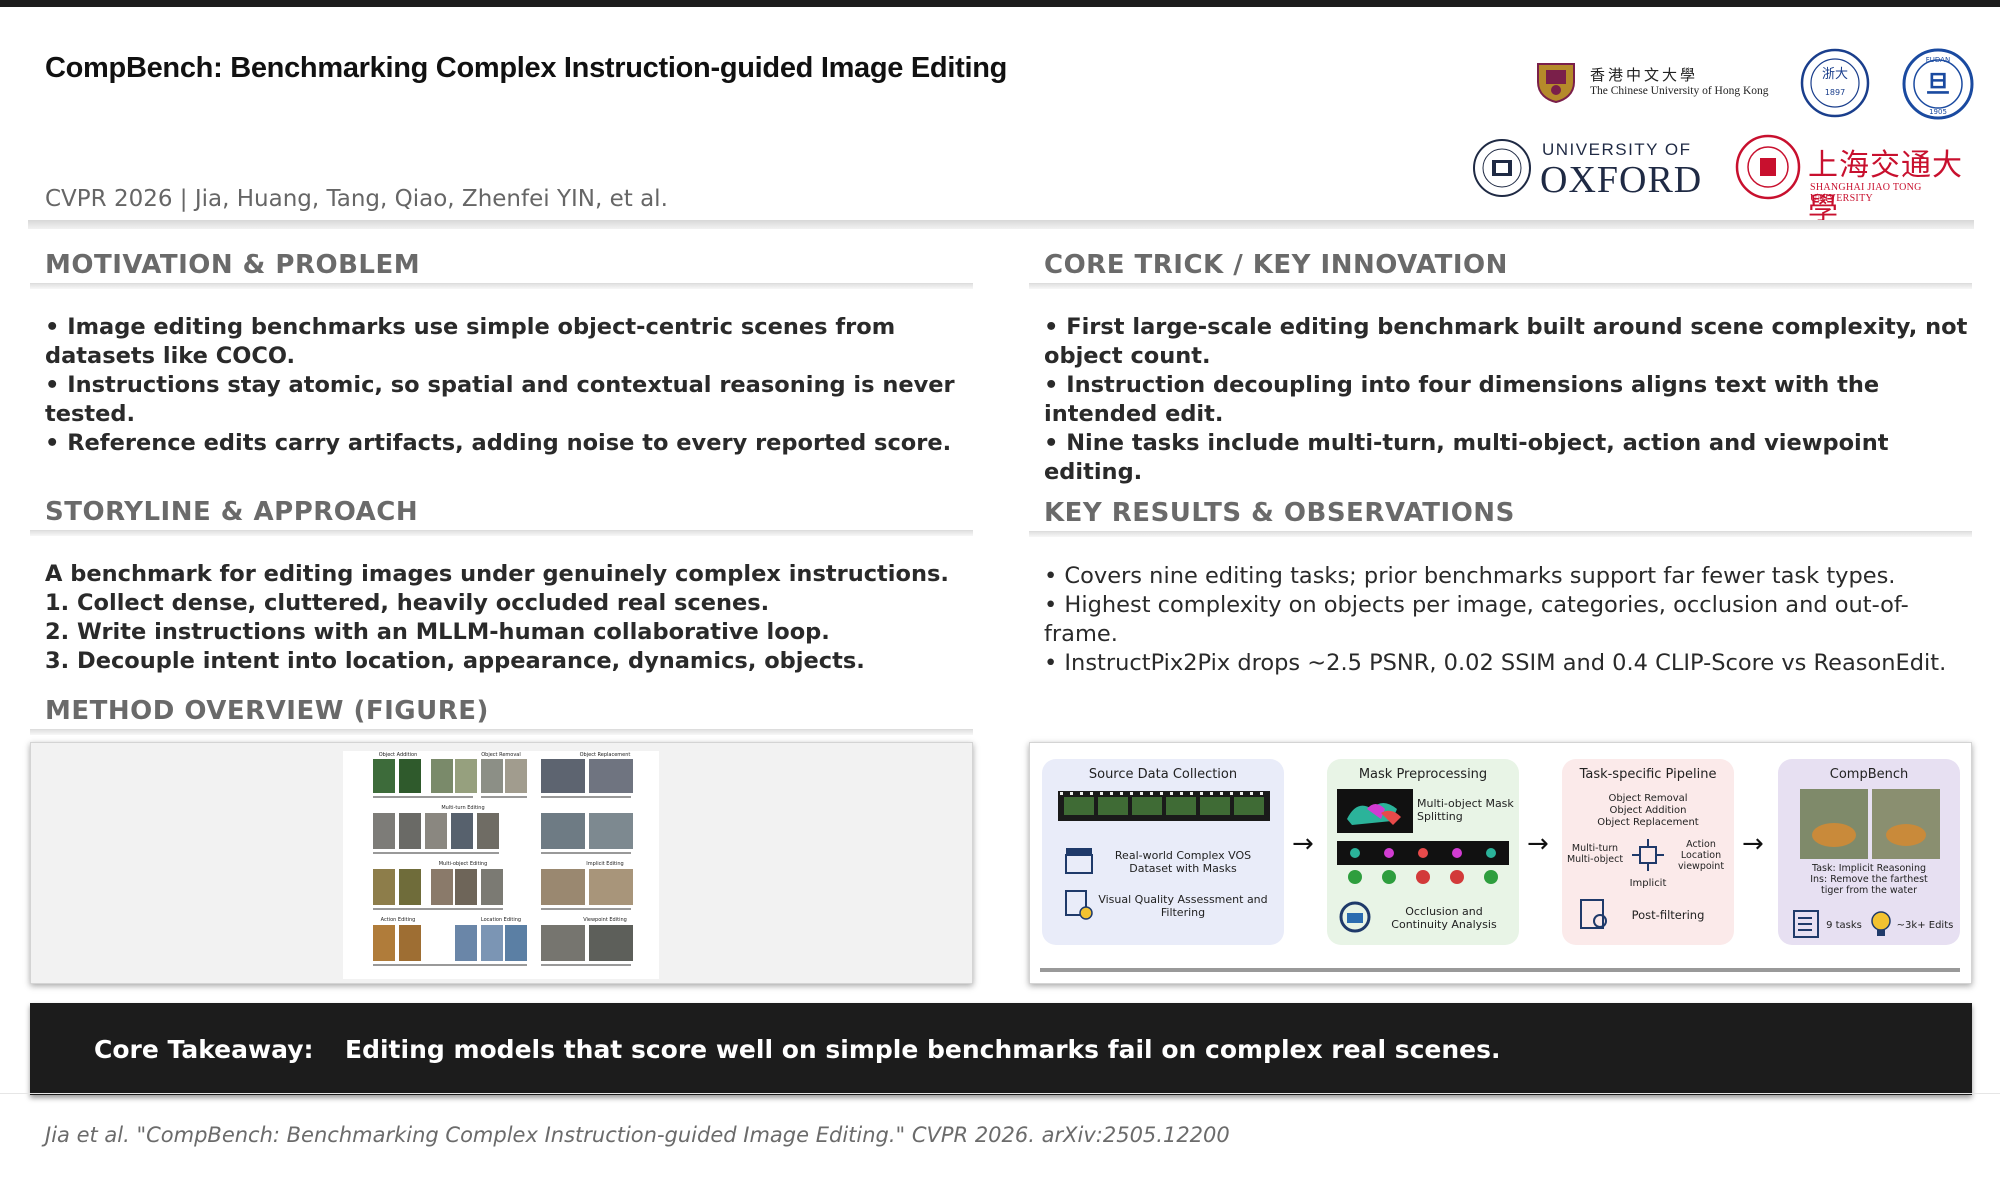 The height and width of the screenshot is (1200, 2000). Describe the element at coordinates (1538, 844) in the screenshot. I see `arrow-icon-2: →` at that location.